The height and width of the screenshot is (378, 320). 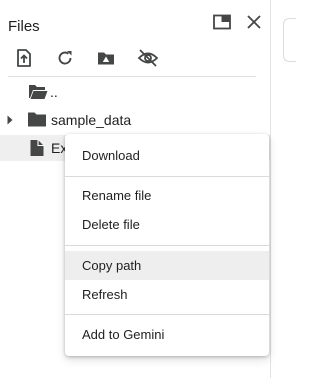 I want to click on menu-item-rename-file: Rename file, so click(x=167, y=195).